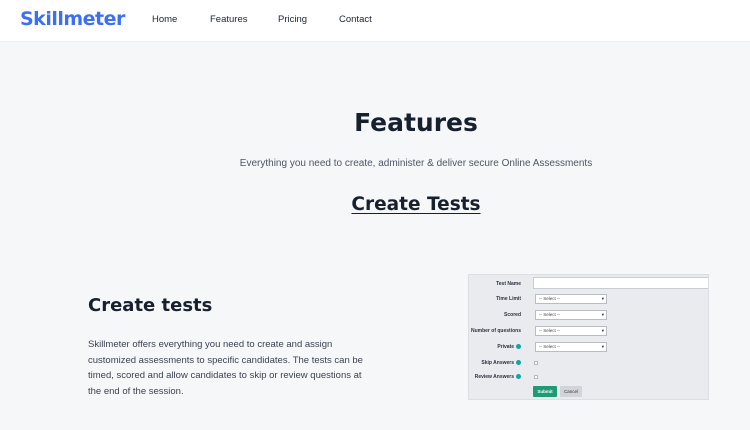 The width and height of the screenshot is (750, 430). What do you see at coordinates (164, 19) in the screenshot?
I see `nav-home: Home` at bounding box center [164, 19].